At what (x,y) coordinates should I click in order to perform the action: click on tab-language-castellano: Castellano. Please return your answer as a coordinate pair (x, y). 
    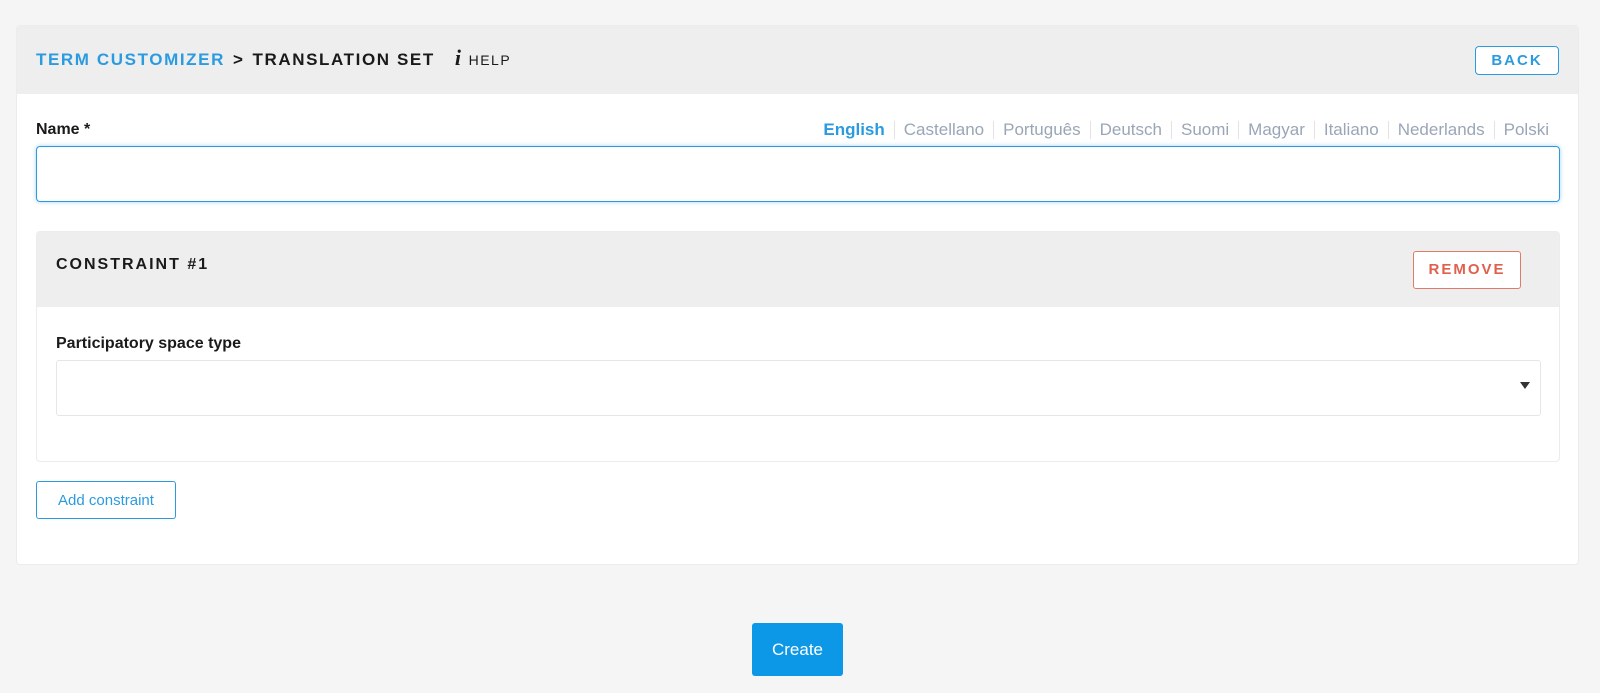
    Looking at the image, I should click on (943, 130).